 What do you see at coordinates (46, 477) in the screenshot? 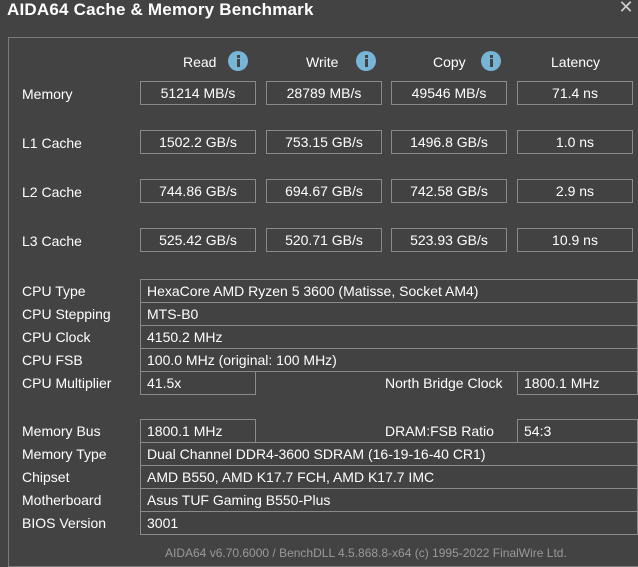
I see `chipset-label: Chipset` at bounding box center [46, 477].